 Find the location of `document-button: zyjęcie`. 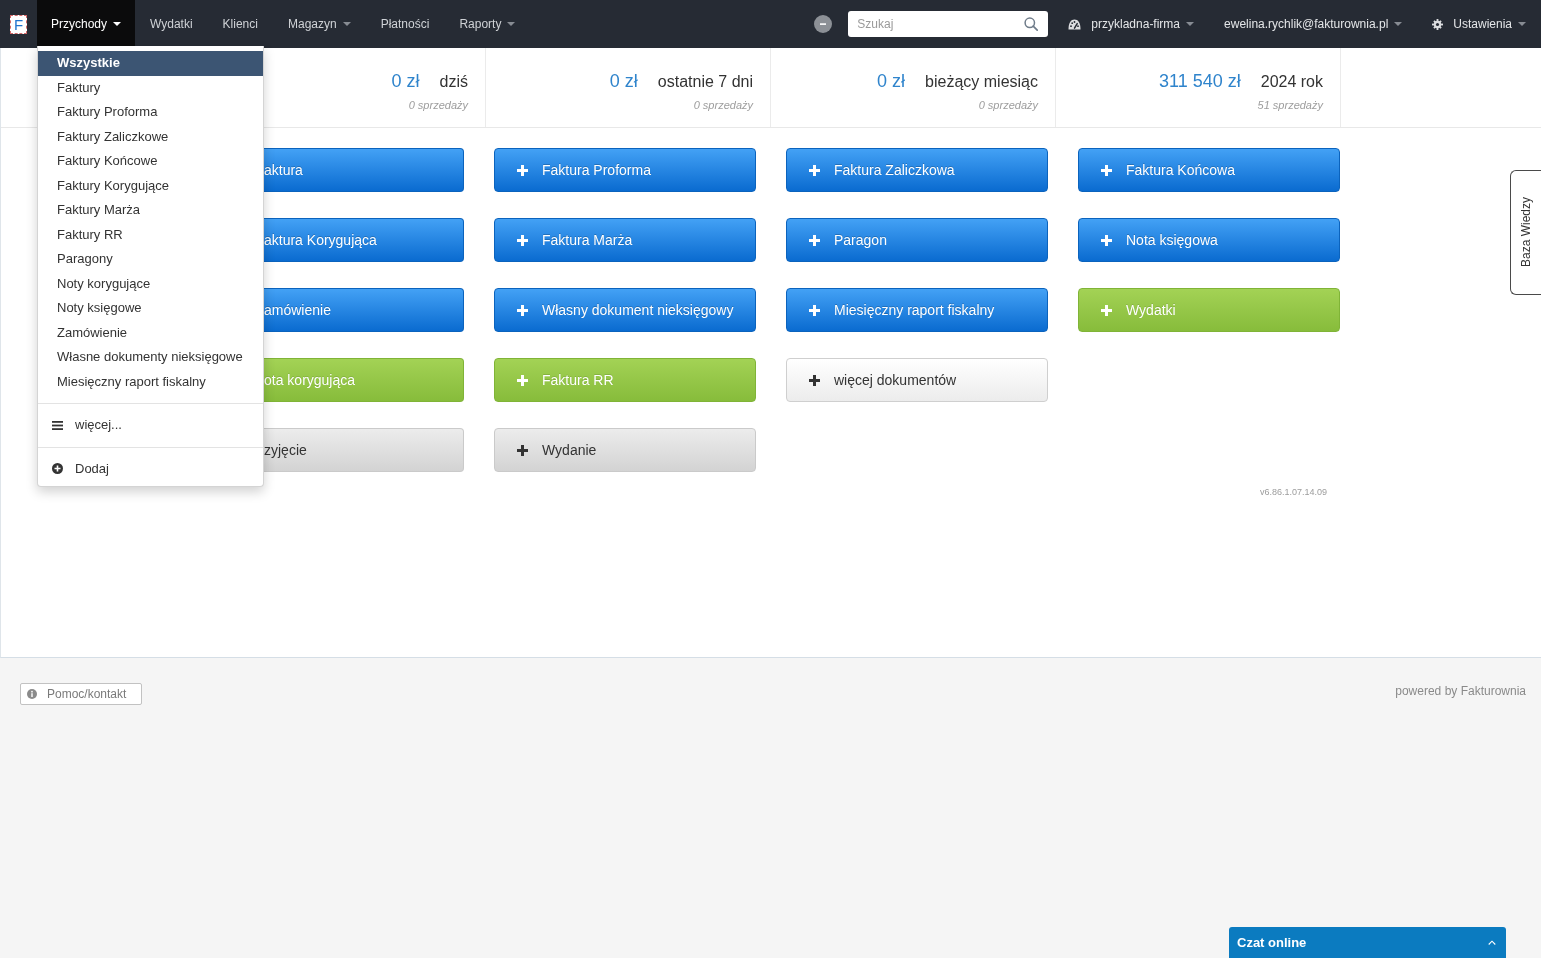

document-button: zyjęcie is located at coordinates (363, 450).